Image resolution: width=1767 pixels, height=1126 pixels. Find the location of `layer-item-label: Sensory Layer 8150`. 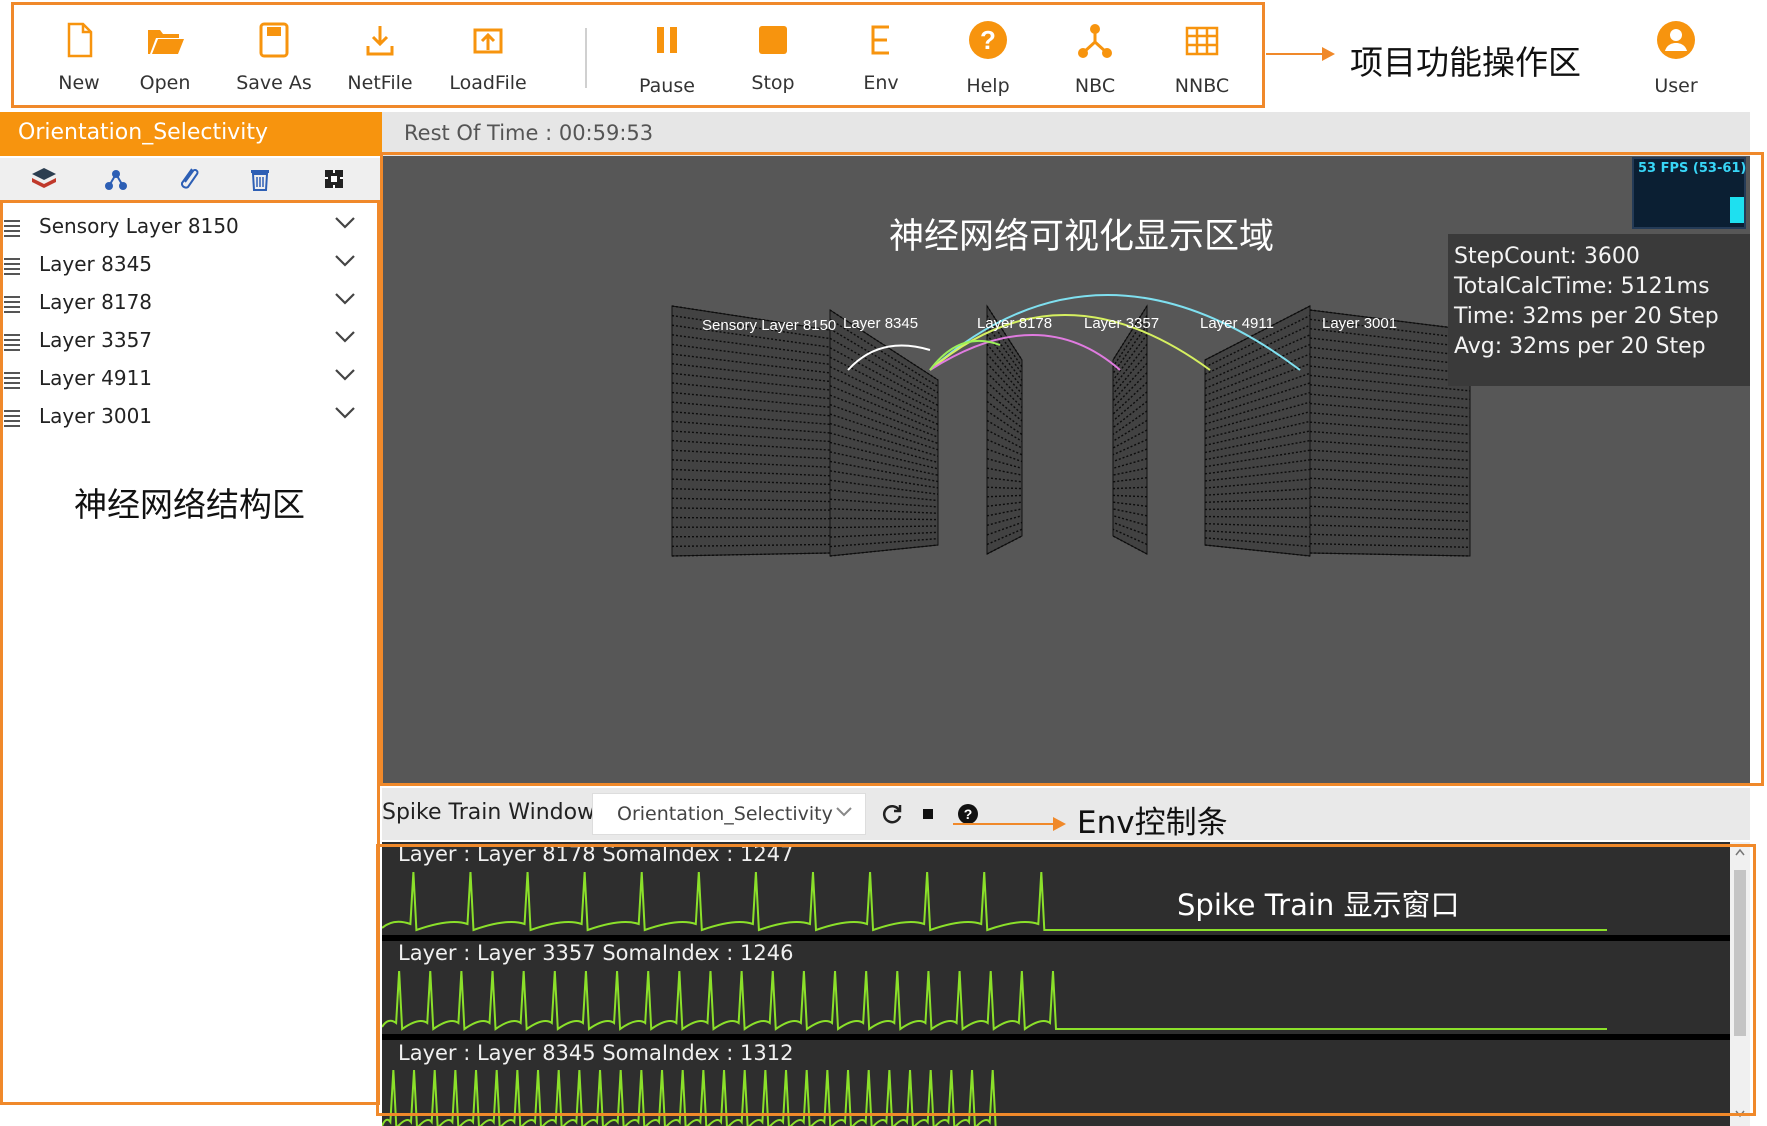

layer-item-label: Sensory Layer 8150 is located at coordinates (139, 226).